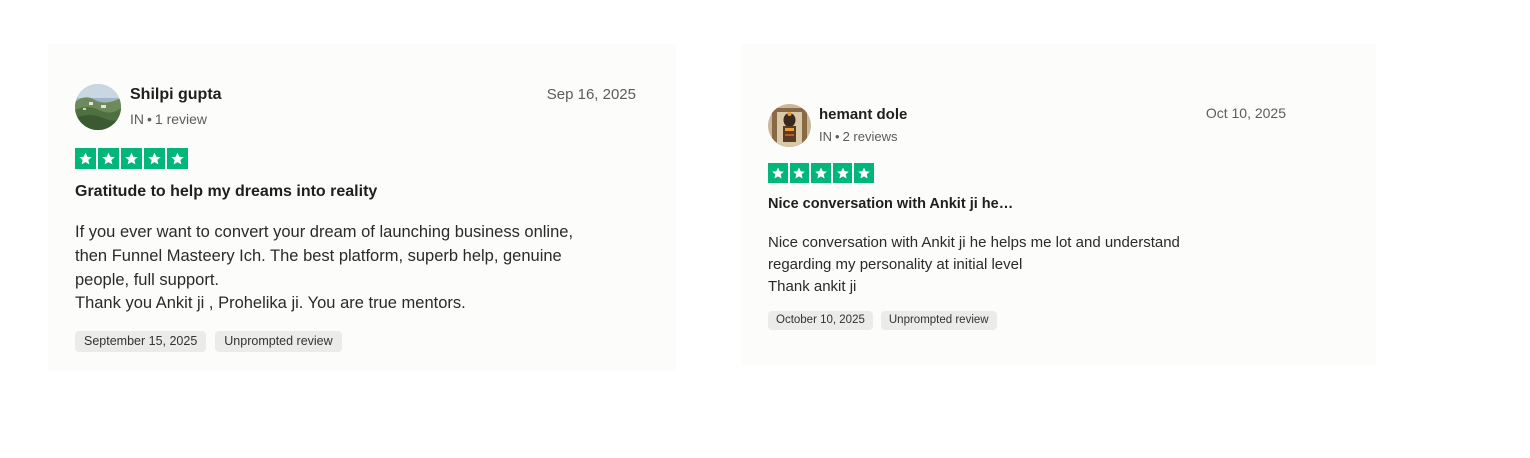  I want to click on review-tags: October 10, 2025 Unprompted review, so click(882, 320).